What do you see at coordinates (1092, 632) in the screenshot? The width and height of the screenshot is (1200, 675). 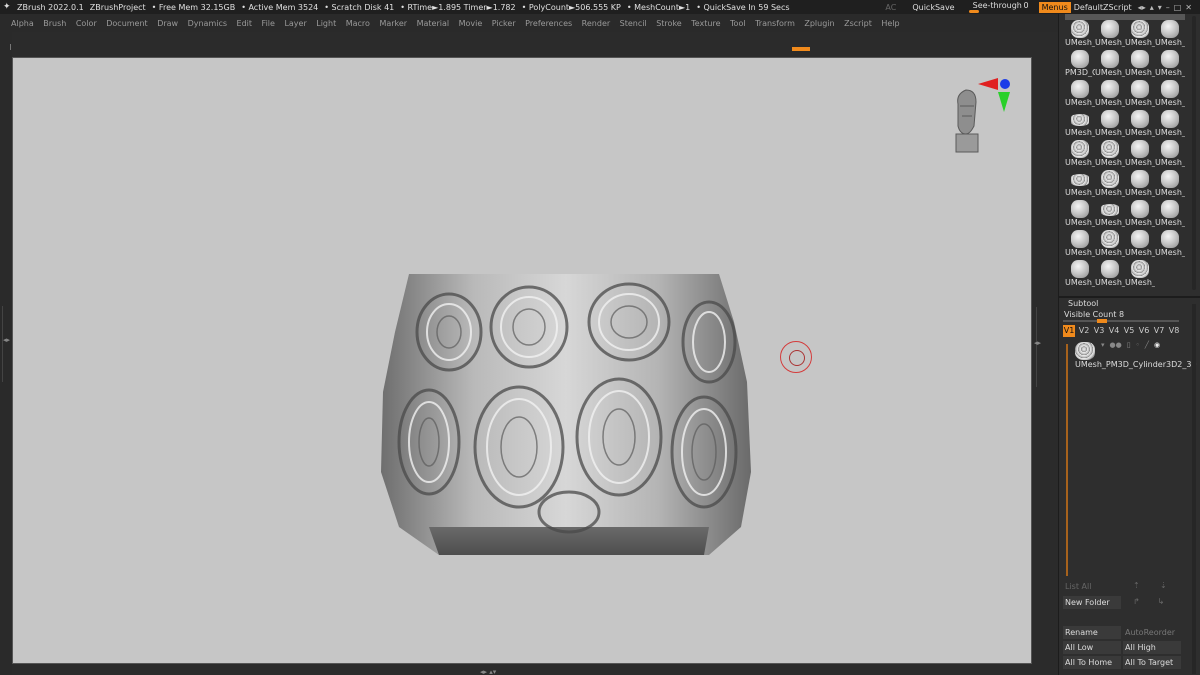 I see `rename-button: Rename` at bounding box center [1092, 632].